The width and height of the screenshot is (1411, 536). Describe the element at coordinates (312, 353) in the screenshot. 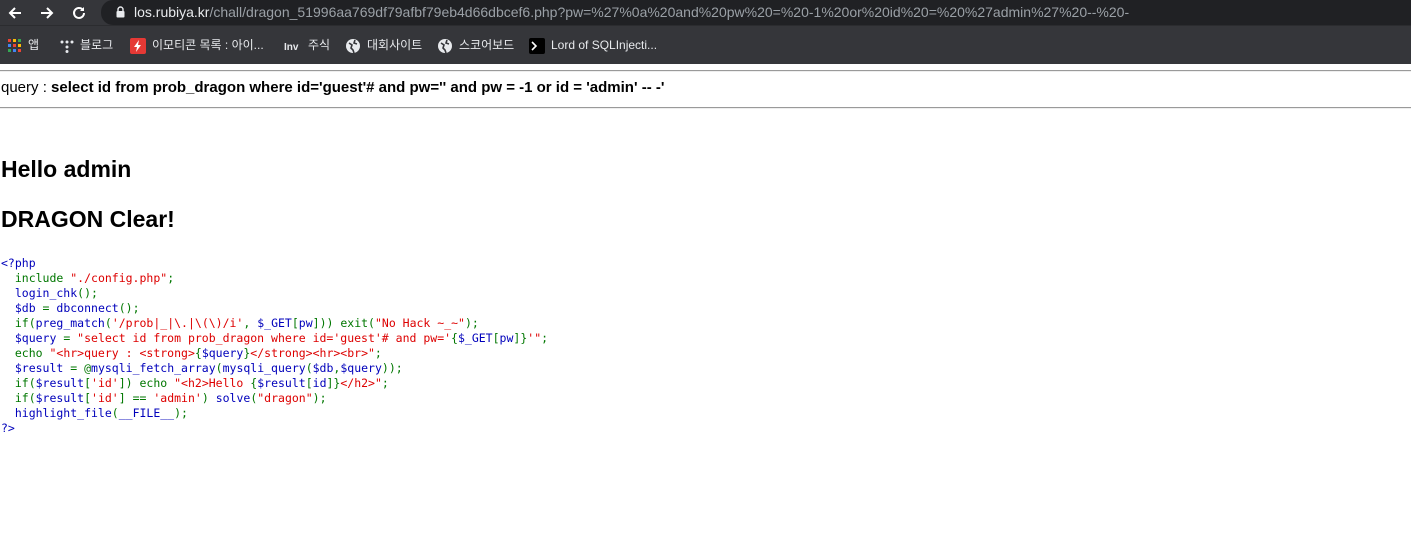

I see `code-token: </strong><hr><br>"` at that location.